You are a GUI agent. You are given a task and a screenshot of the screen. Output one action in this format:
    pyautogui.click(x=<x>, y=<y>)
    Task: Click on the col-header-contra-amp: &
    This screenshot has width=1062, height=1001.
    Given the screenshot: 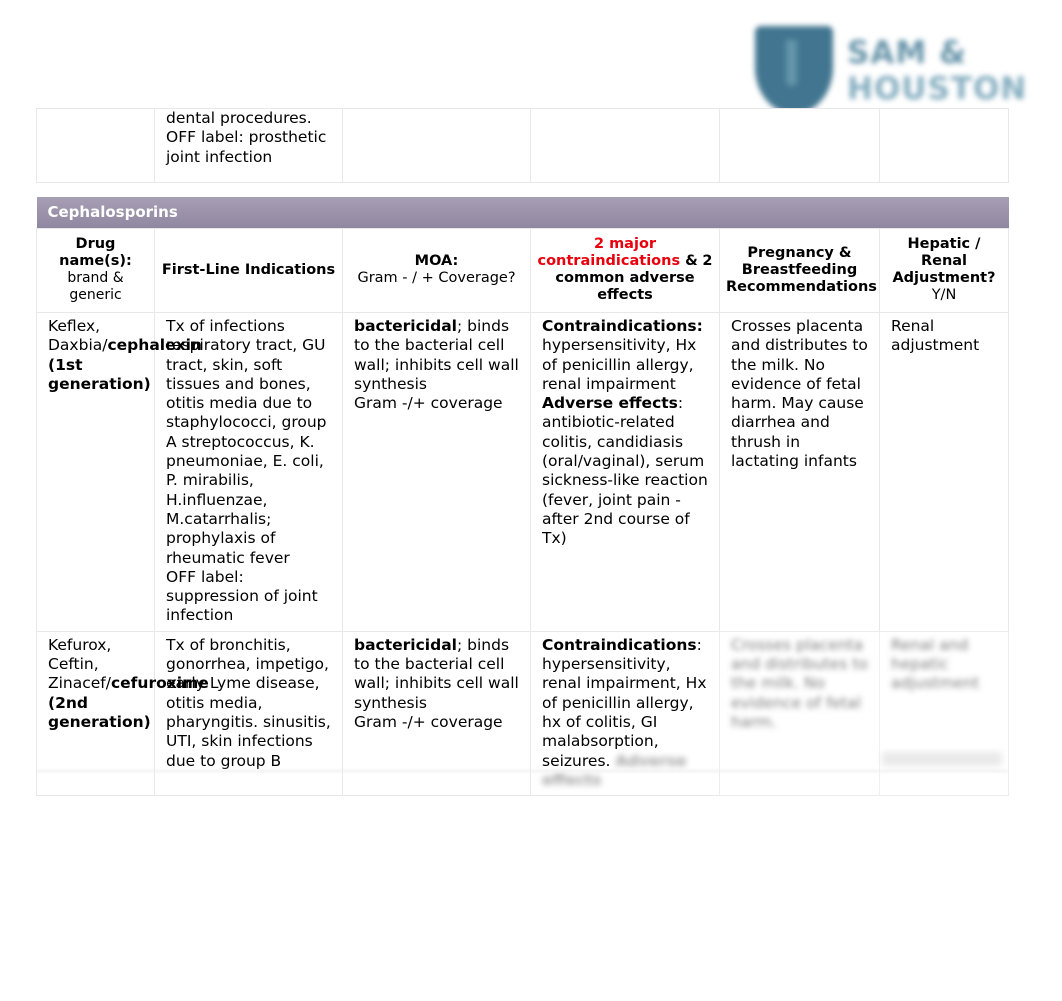 What is the action you would take?
    pyautogui.click(x=689, y=261)
    